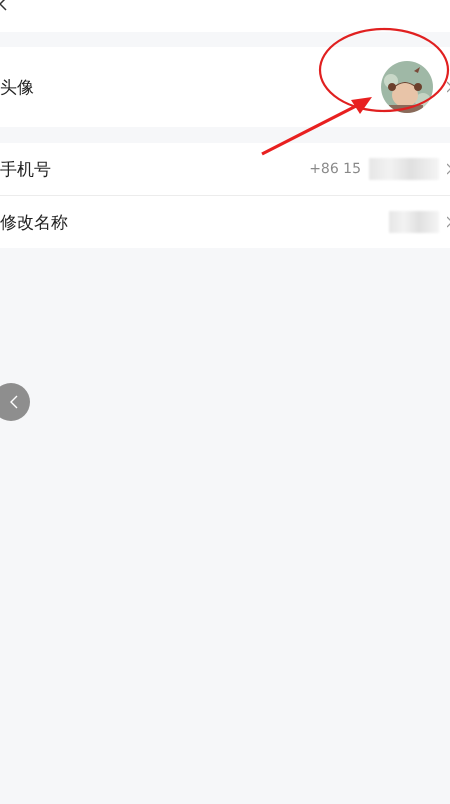  I want to click on row-label: 手机号, so click(25, 169).